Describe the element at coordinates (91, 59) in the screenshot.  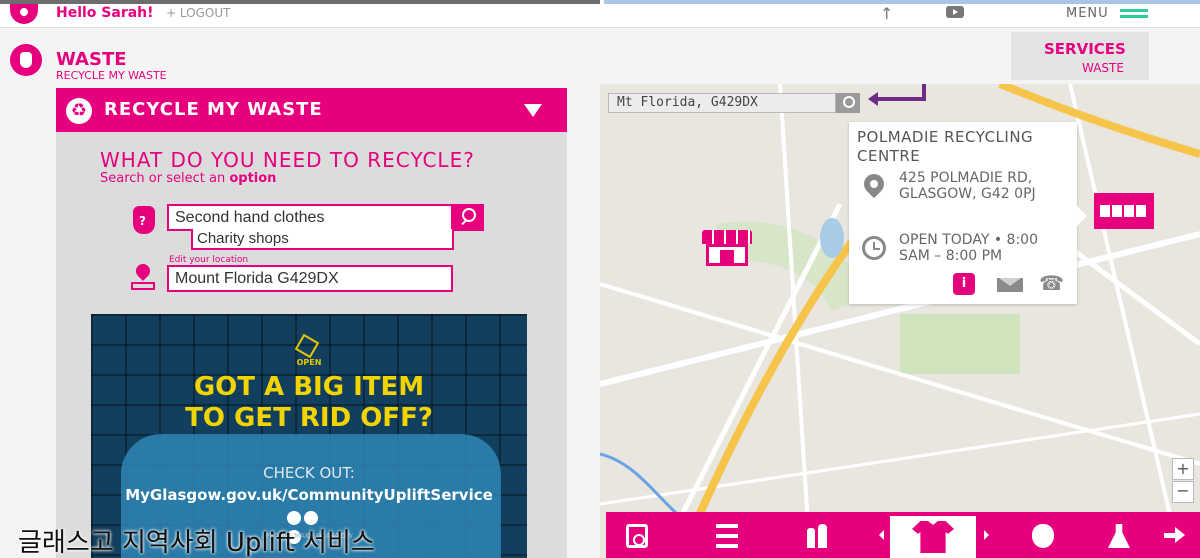
I see `section-title: WASTE` at that location.